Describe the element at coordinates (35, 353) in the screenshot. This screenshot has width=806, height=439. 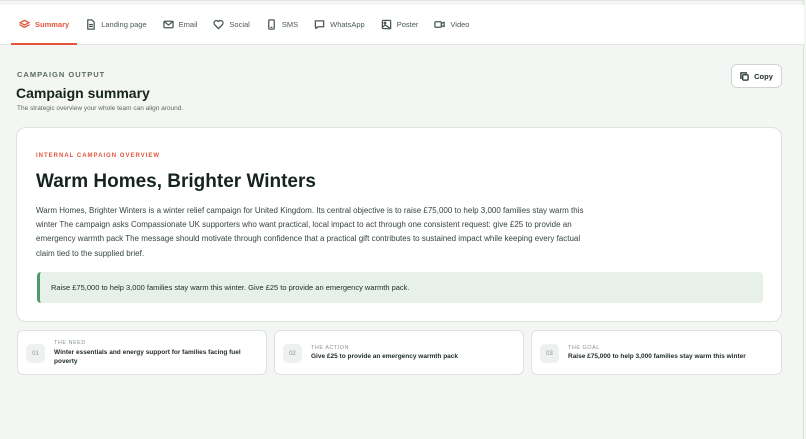
I see `step-number: 01` at that location.